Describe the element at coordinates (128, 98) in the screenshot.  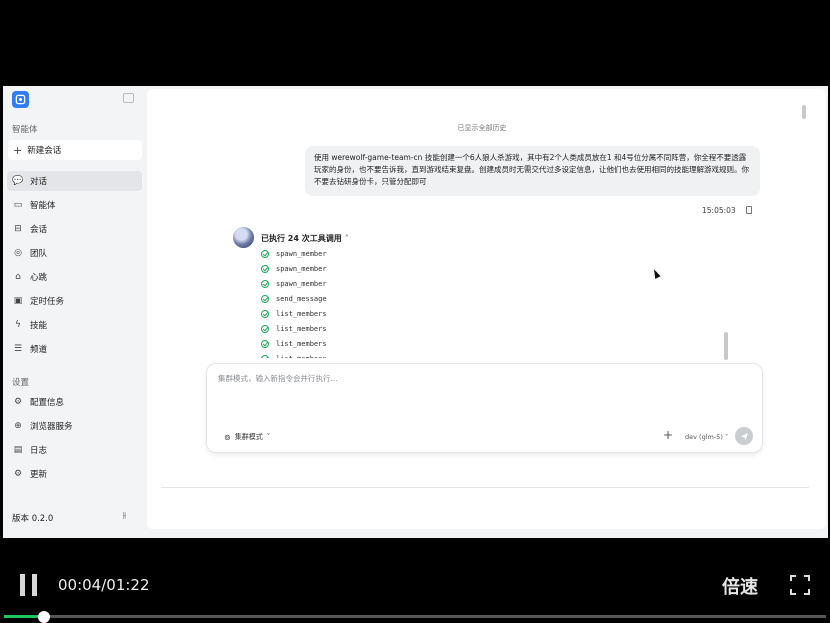
I see `sidebar-collapse-icon` at that location.